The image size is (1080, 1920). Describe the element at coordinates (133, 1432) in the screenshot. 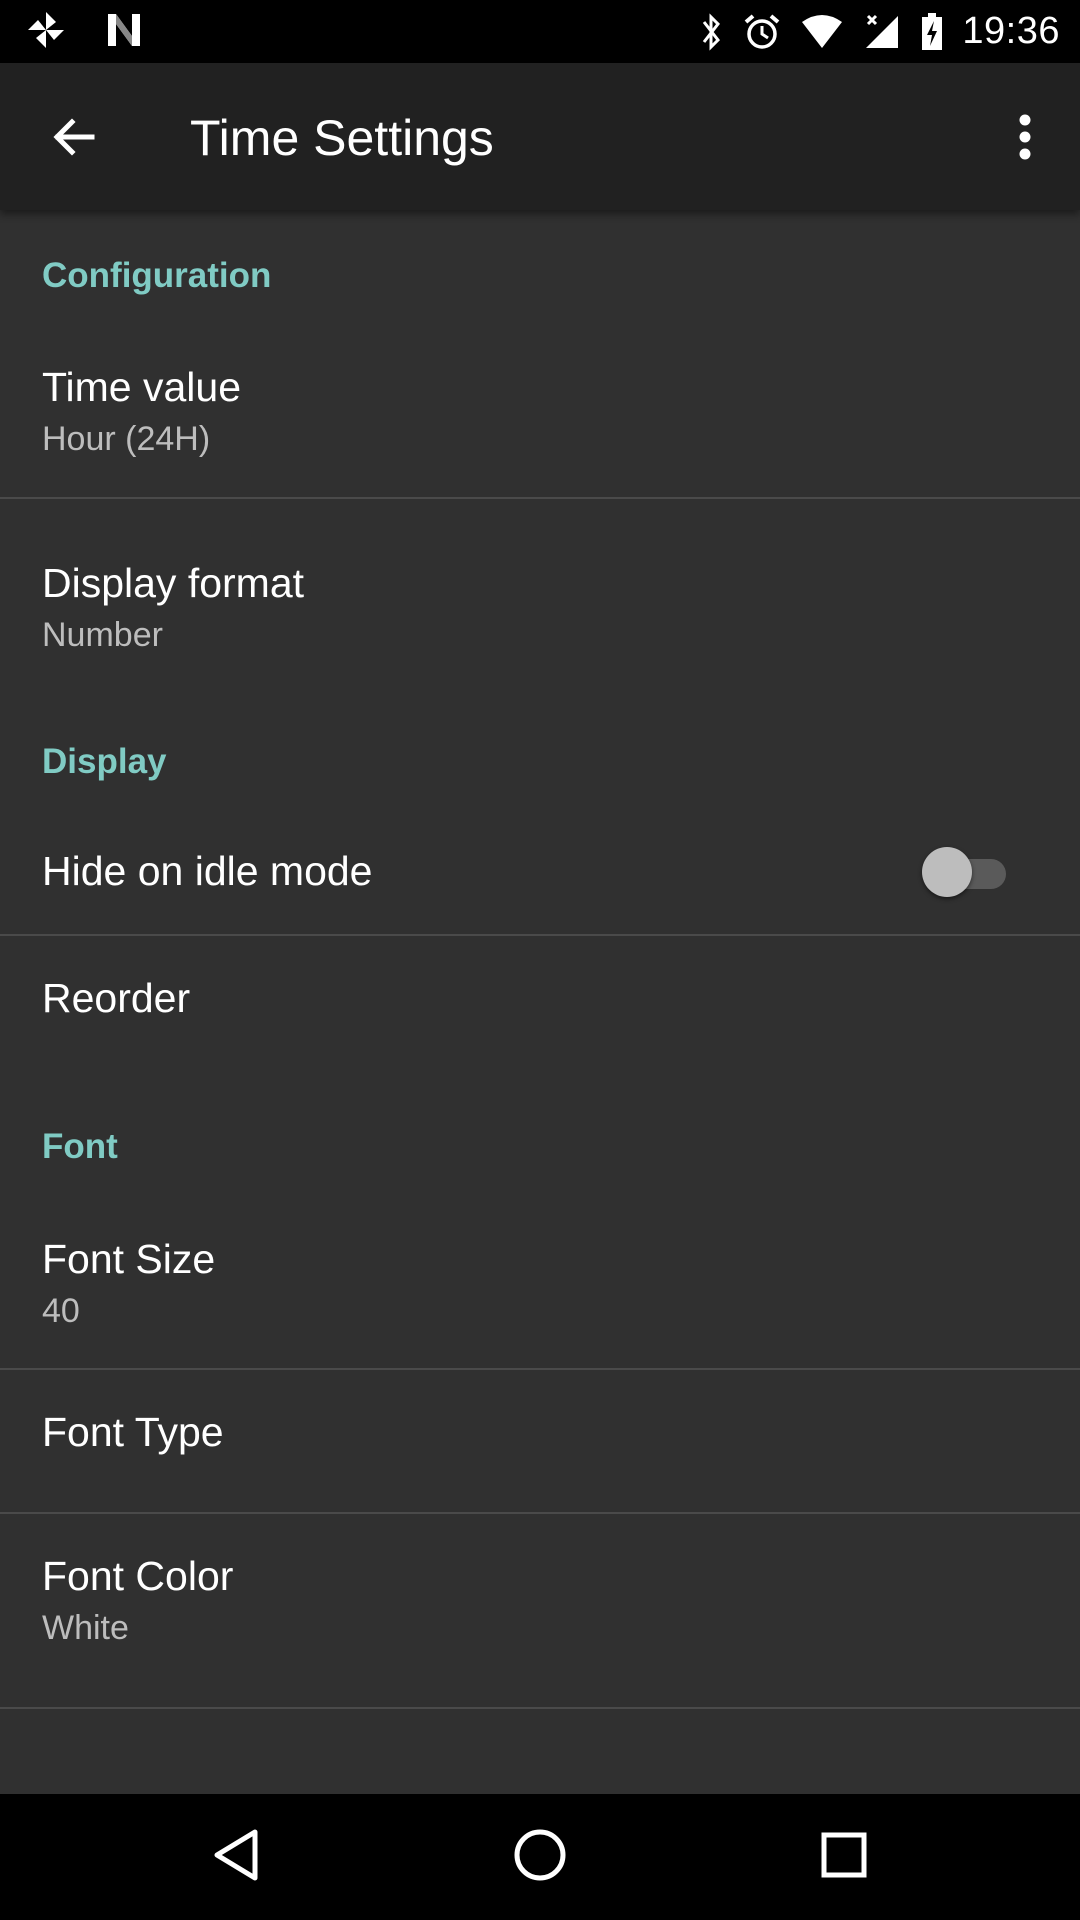

I see `pref-title: Font Type` at that location.